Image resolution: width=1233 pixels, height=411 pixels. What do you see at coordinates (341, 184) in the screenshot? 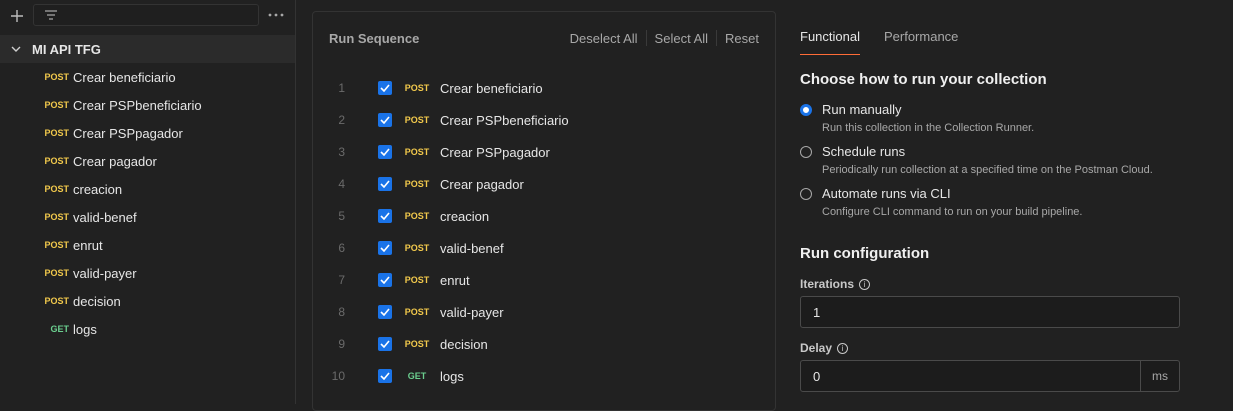
I see `row-number: 4` at bounding box center [341, 184].